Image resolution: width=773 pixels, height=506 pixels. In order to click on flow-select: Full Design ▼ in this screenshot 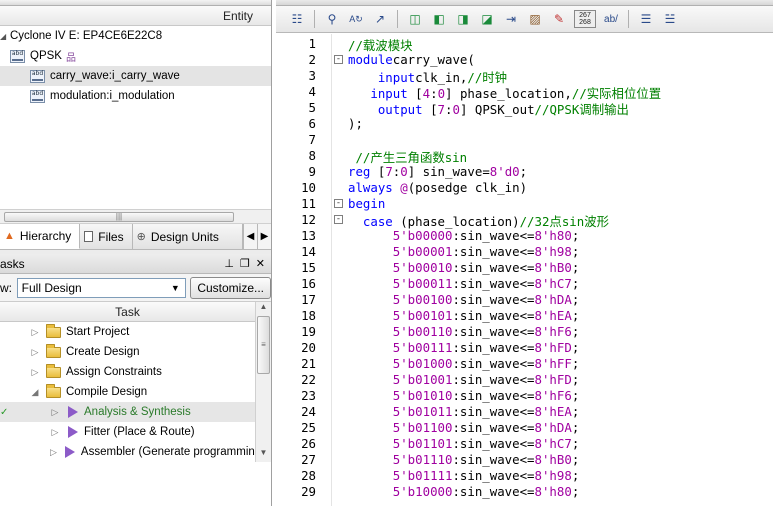, I will do `click(101, 287)`.